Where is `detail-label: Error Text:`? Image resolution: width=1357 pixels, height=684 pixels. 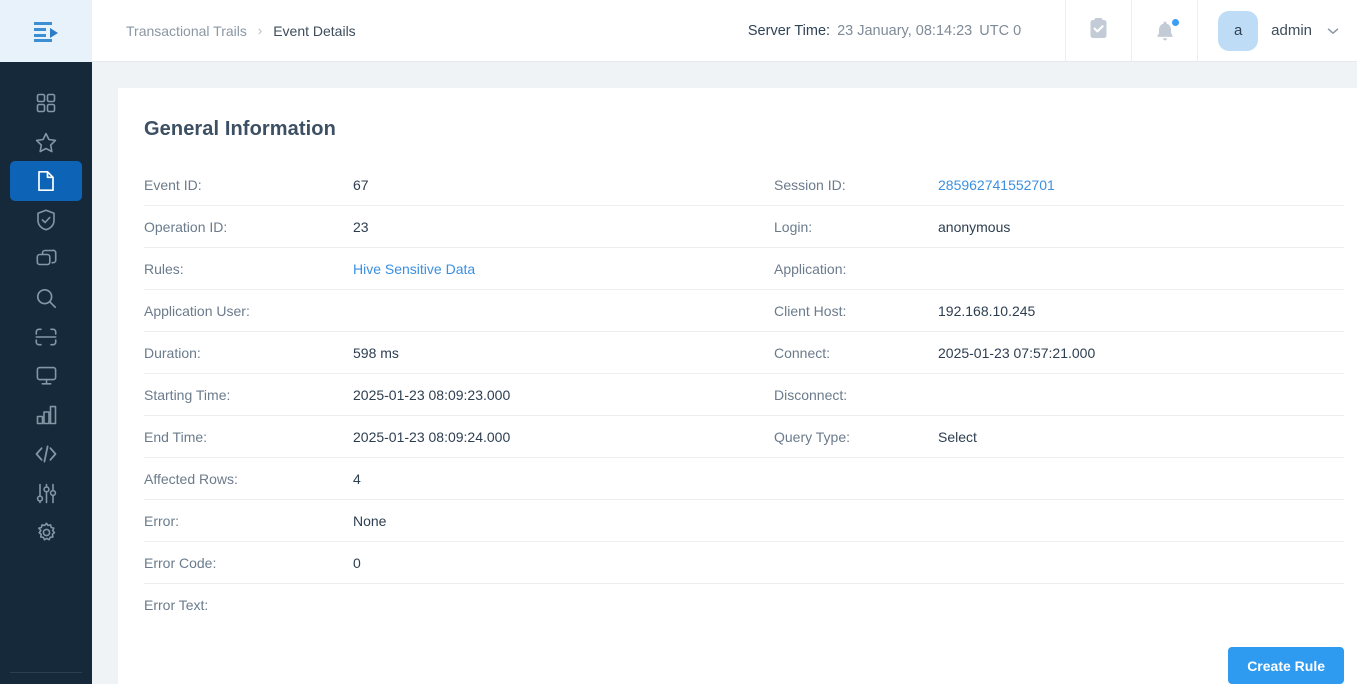 detail-label: Error Text: is located at coordinates (176, 605).